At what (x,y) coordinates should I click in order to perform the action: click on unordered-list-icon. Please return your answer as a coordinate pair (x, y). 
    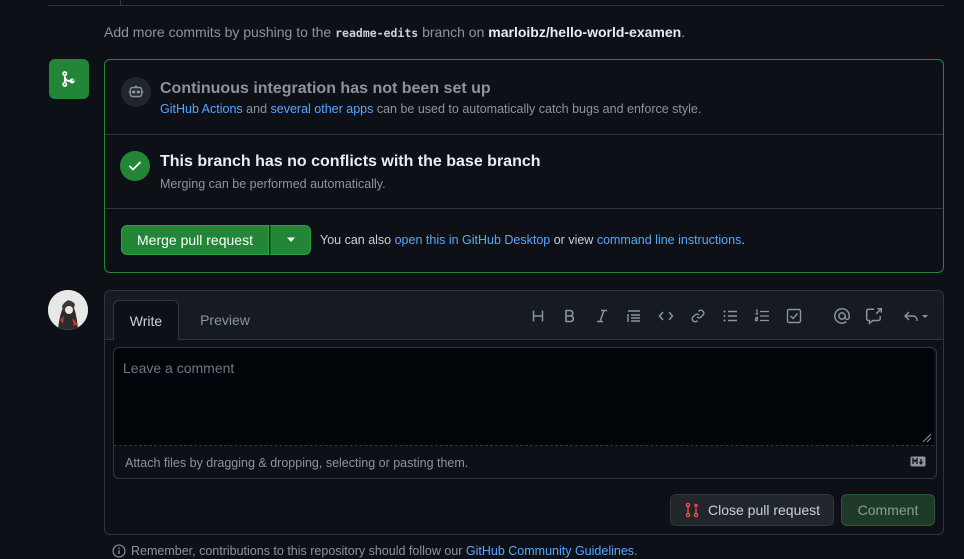
    Looking at the image, I should click on (730, 316).